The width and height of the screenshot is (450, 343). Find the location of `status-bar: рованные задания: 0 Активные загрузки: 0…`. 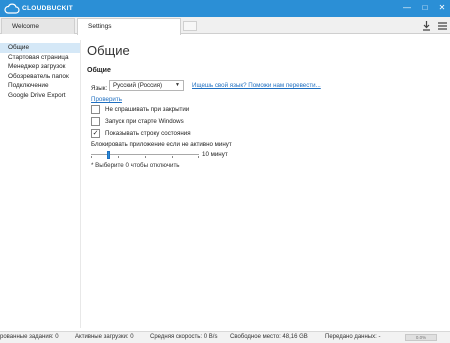

status-bar: рованные задания: 0 Активные загрузки: 0… is located at coordinates (225, 337).